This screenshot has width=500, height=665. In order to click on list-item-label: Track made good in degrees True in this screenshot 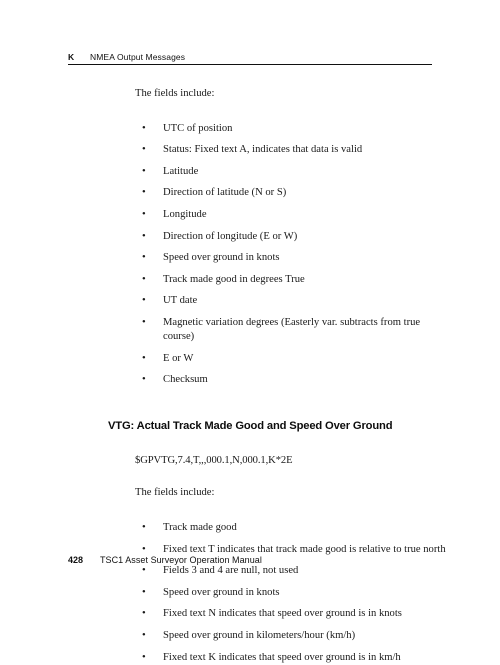, I will do `click(234, 279)`.